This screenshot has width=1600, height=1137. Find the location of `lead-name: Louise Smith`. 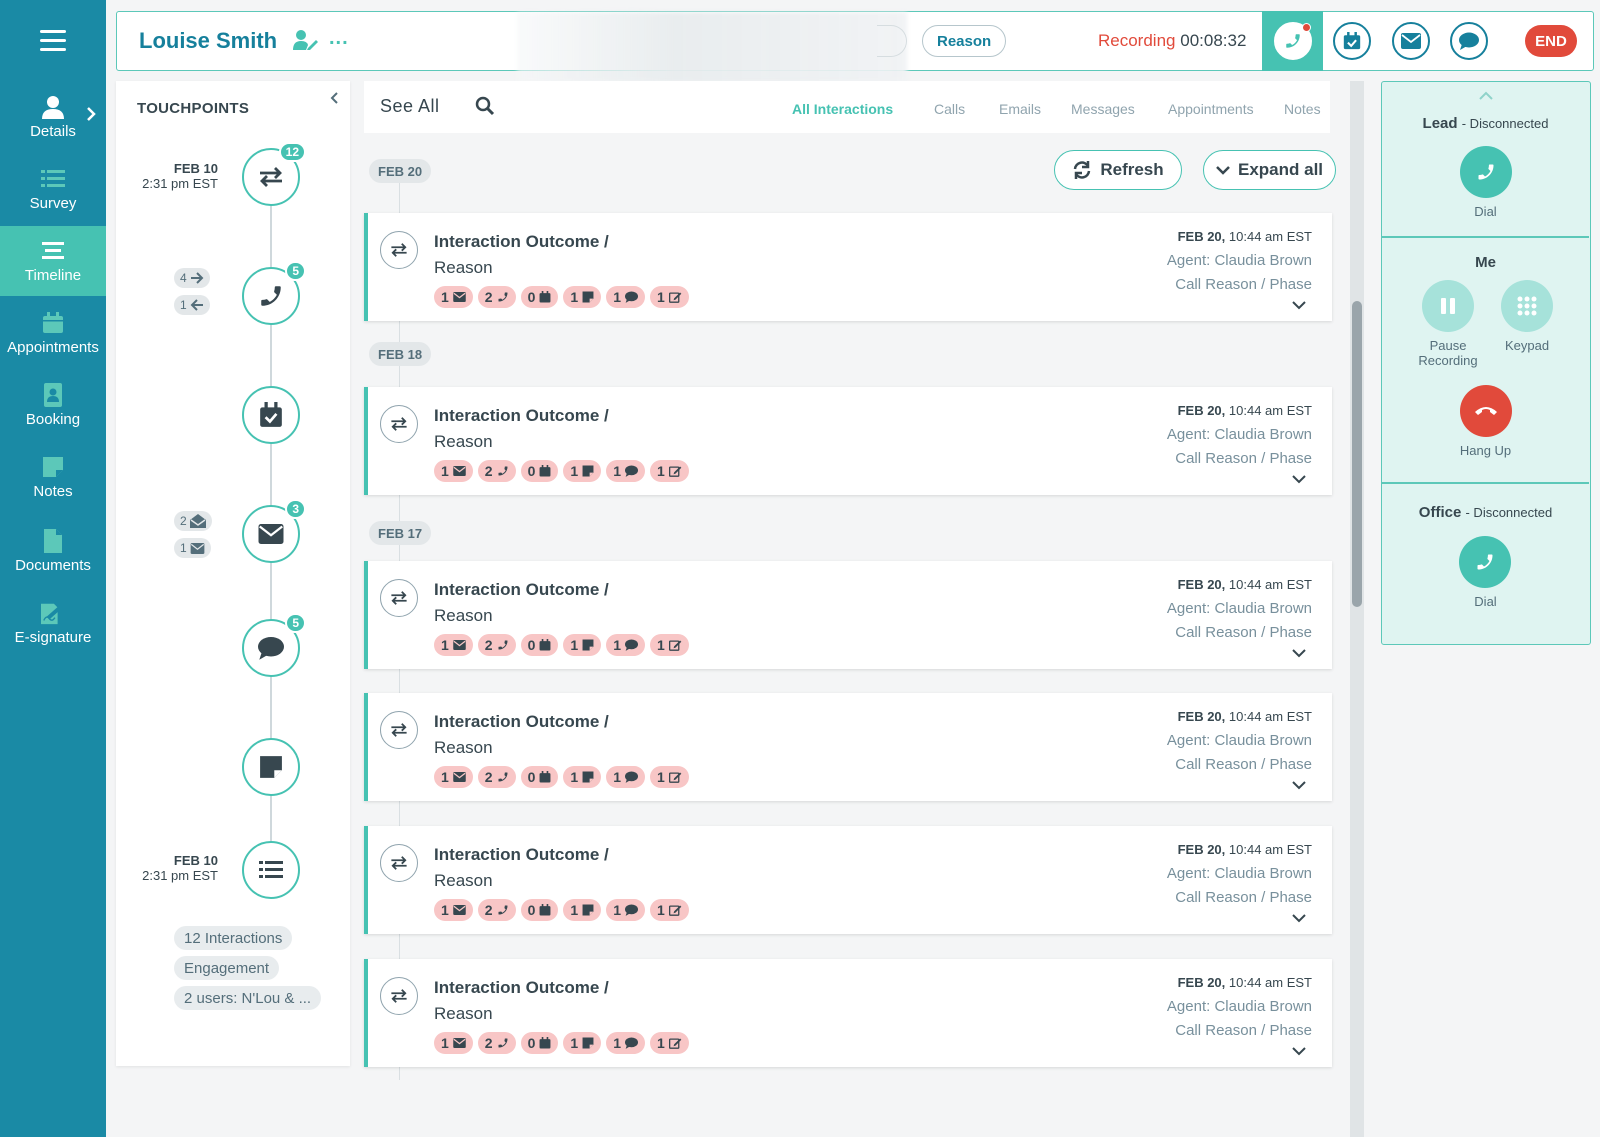

lead-name: Louise Smith is located at coordinates (208, 41).